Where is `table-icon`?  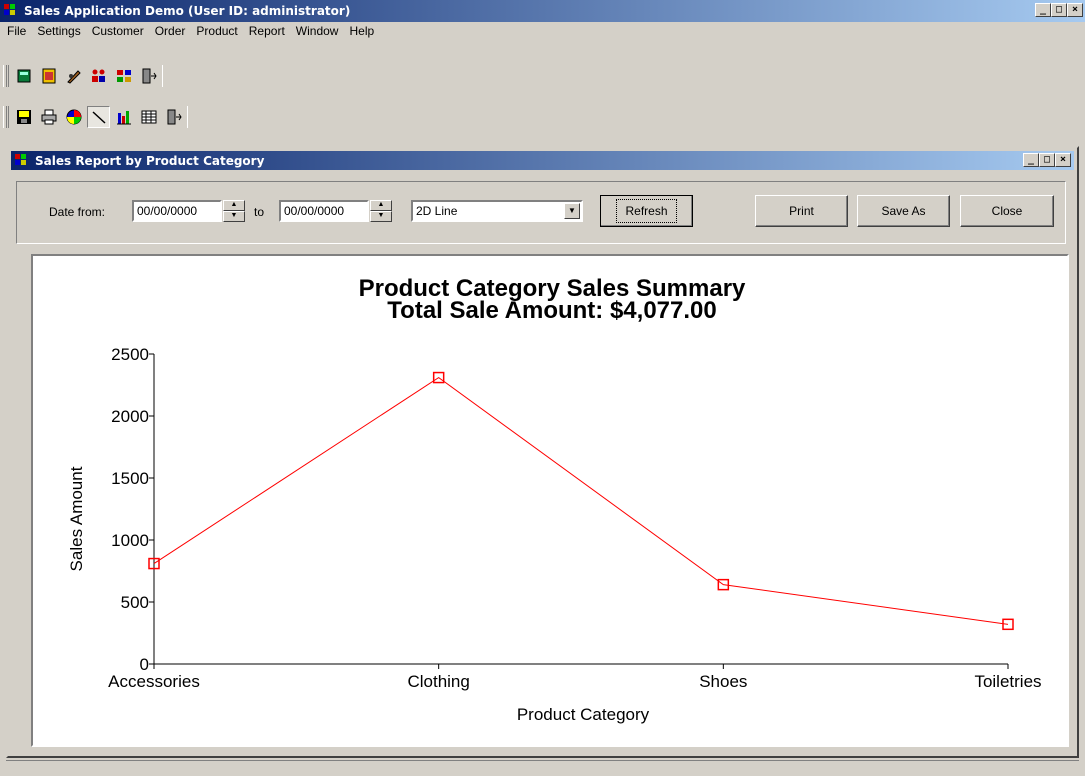 table-icon is located at coordinates (148, 117).